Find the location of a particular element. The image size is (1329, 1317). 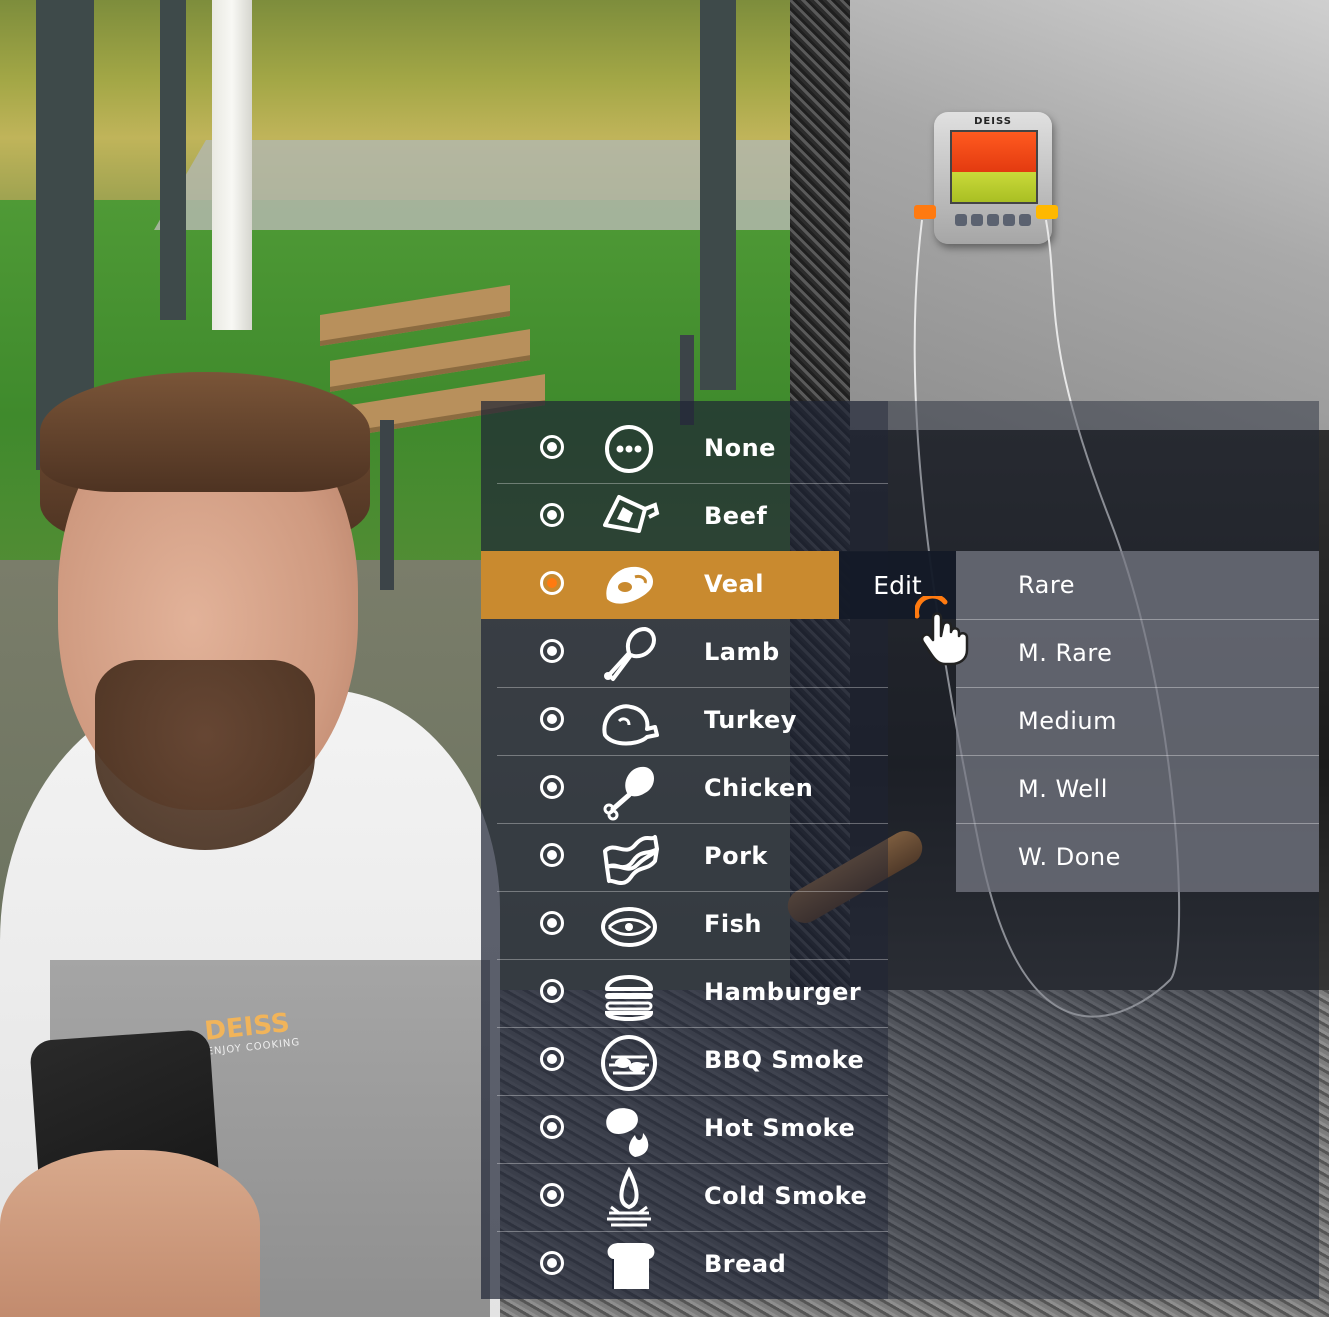

doneness-label: M. Well is located at coordinates (1063, 789).